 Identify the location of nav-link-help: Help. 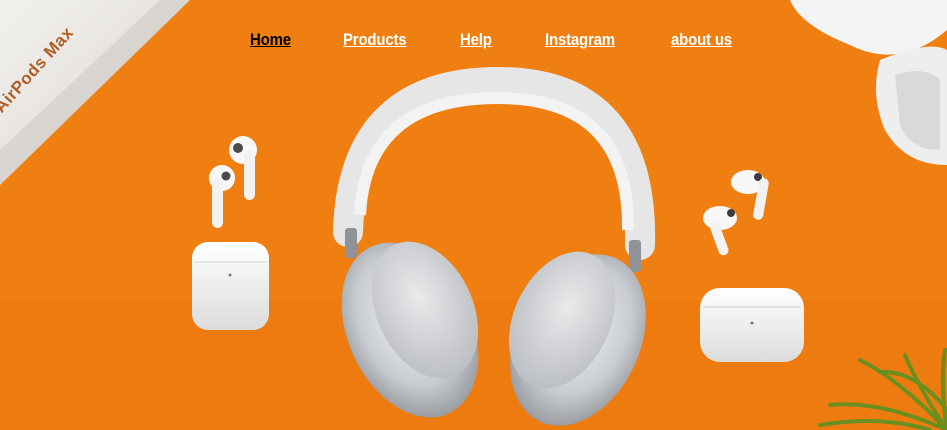
(476, 40).